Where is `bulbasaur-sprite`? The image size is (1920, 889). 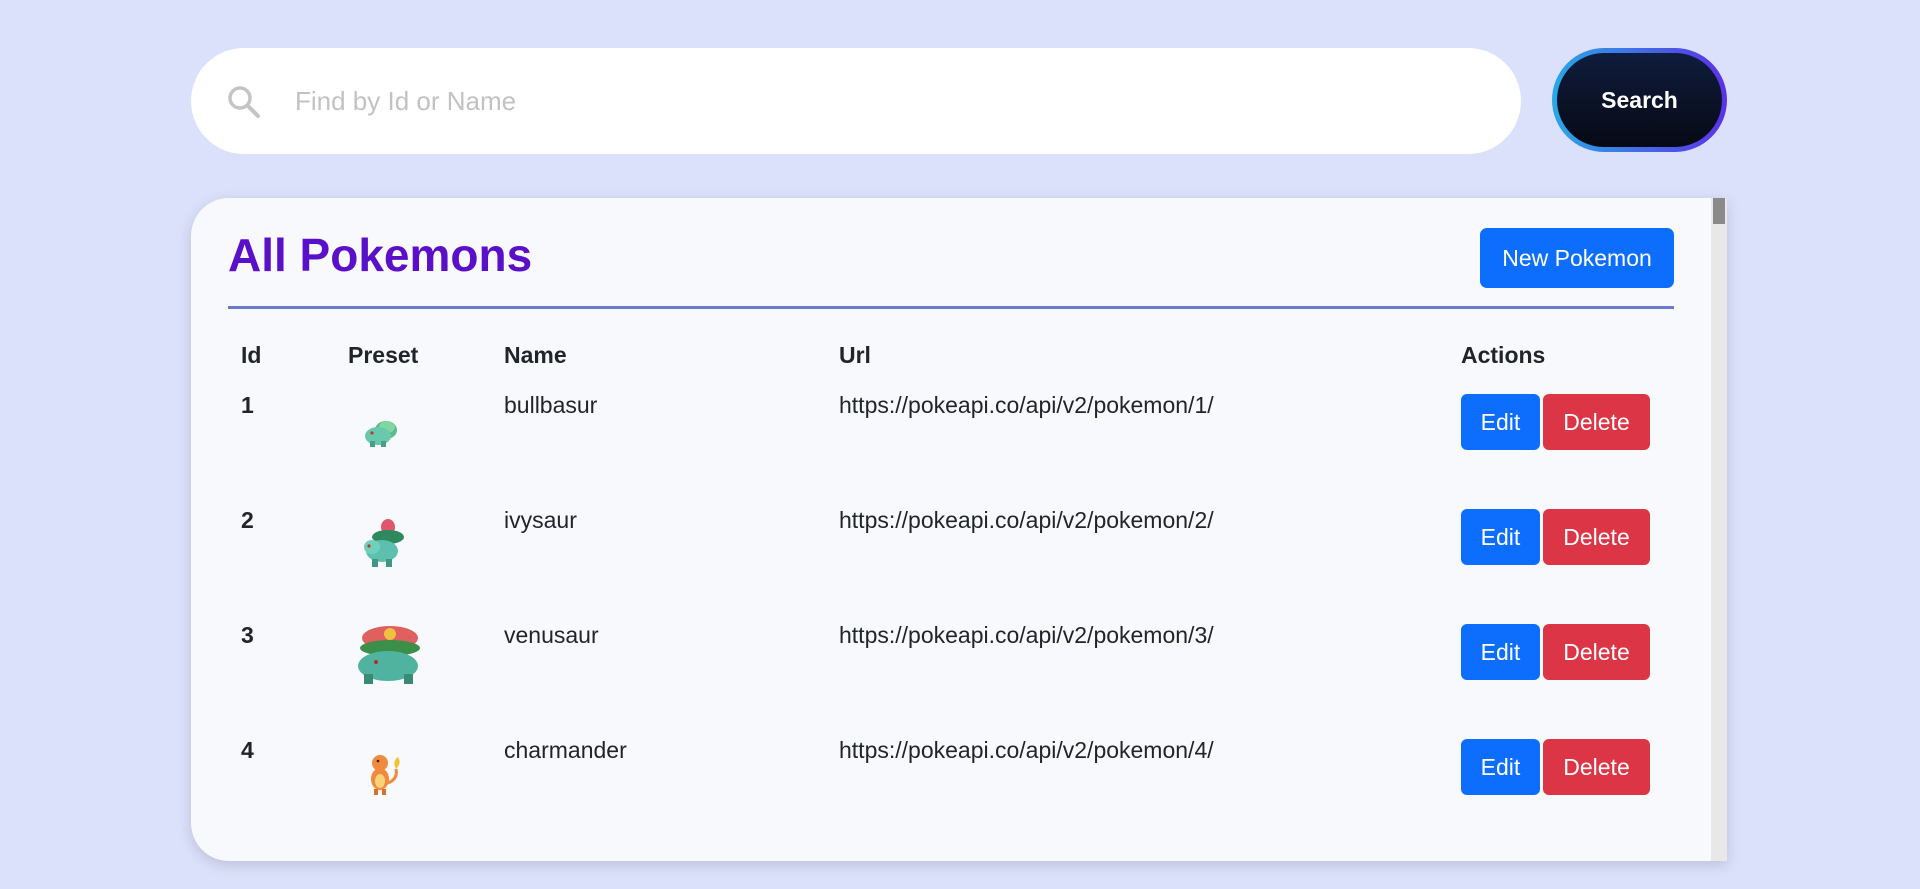 bulbasaur-sprite is located at coordinates (381, 434).